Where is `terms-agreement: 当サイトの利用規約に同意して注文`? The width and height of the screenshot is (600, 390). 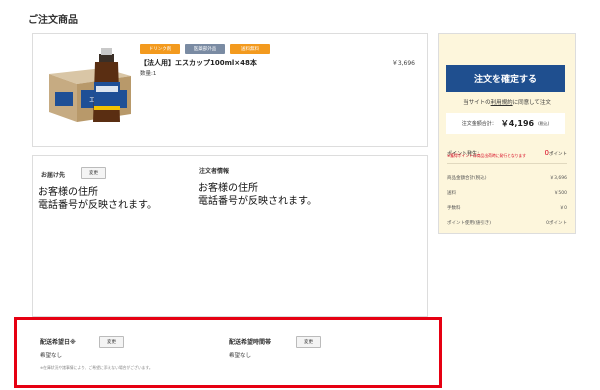 terms-agreement: 当サイトの利用規約に同意して注文 is located at coordinates (507, 102).